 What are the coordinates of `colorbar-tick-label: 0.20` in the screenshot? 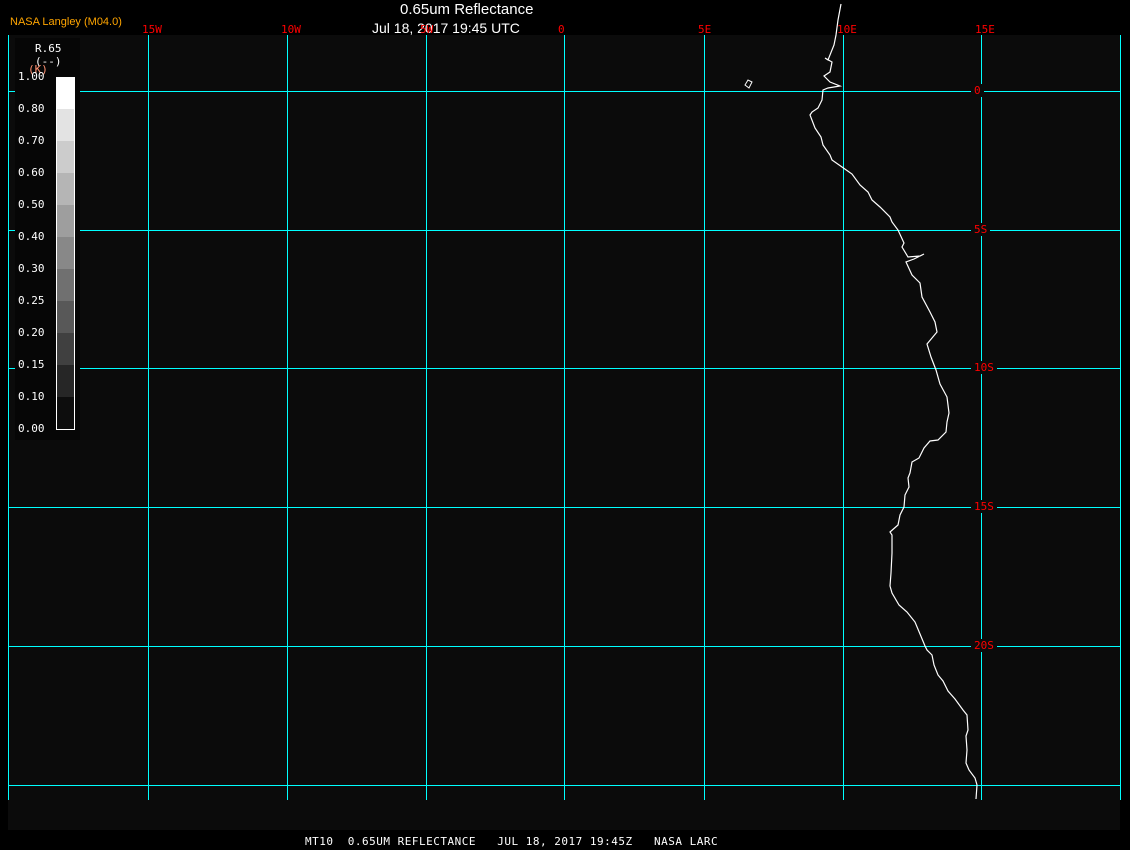 It's located at (31, 332).